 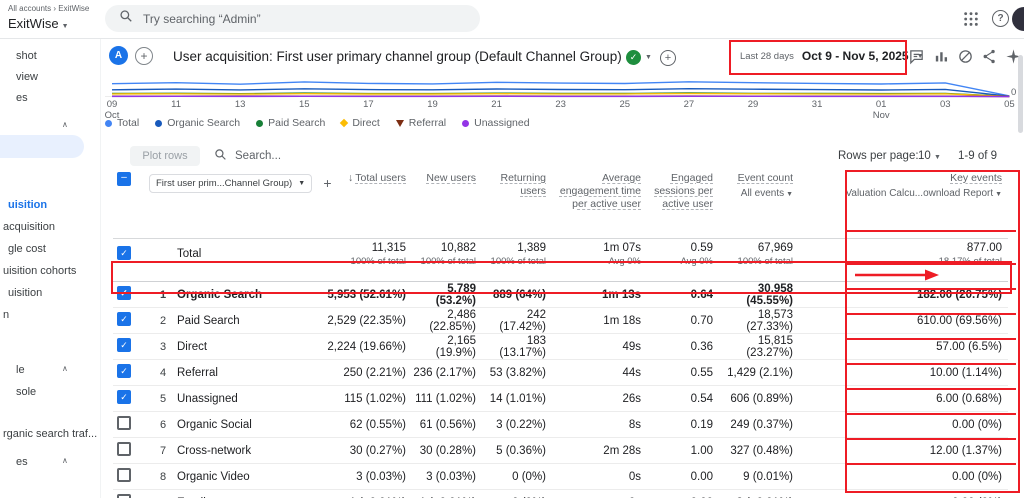 I want to click on rows-per-page-value: 10, so click(x=924, y=156).